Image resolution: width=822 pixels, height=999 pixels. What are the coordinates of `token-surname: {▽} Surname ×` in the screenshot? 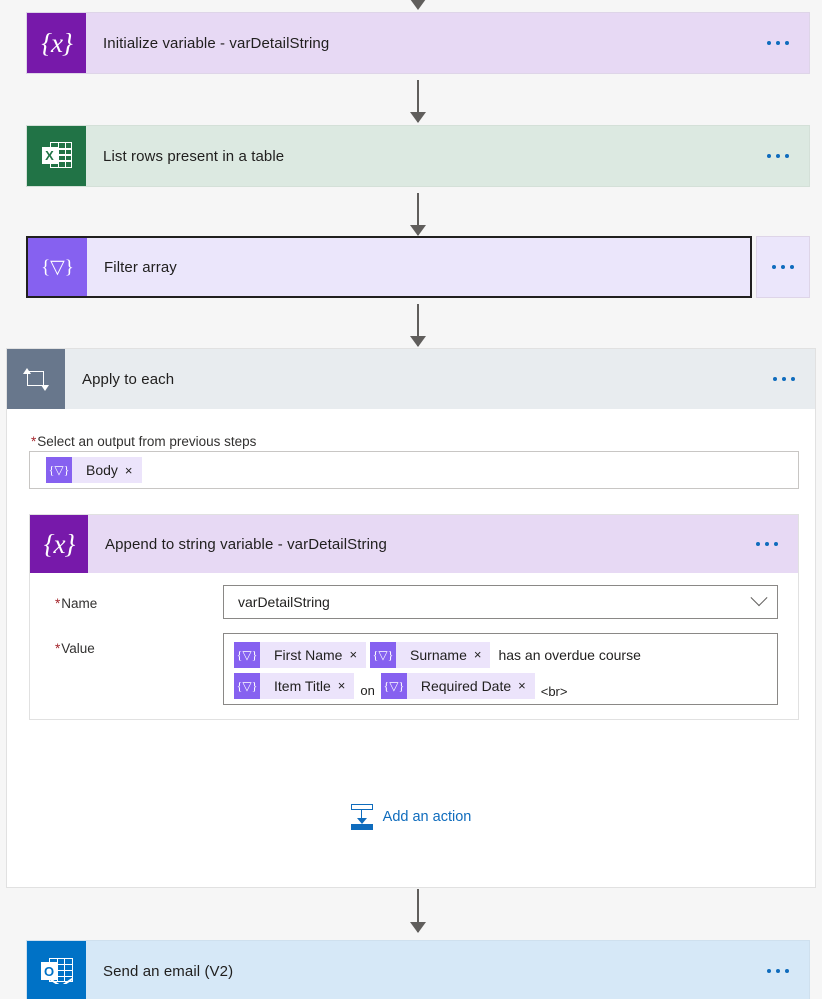 It's located at (430, 654).